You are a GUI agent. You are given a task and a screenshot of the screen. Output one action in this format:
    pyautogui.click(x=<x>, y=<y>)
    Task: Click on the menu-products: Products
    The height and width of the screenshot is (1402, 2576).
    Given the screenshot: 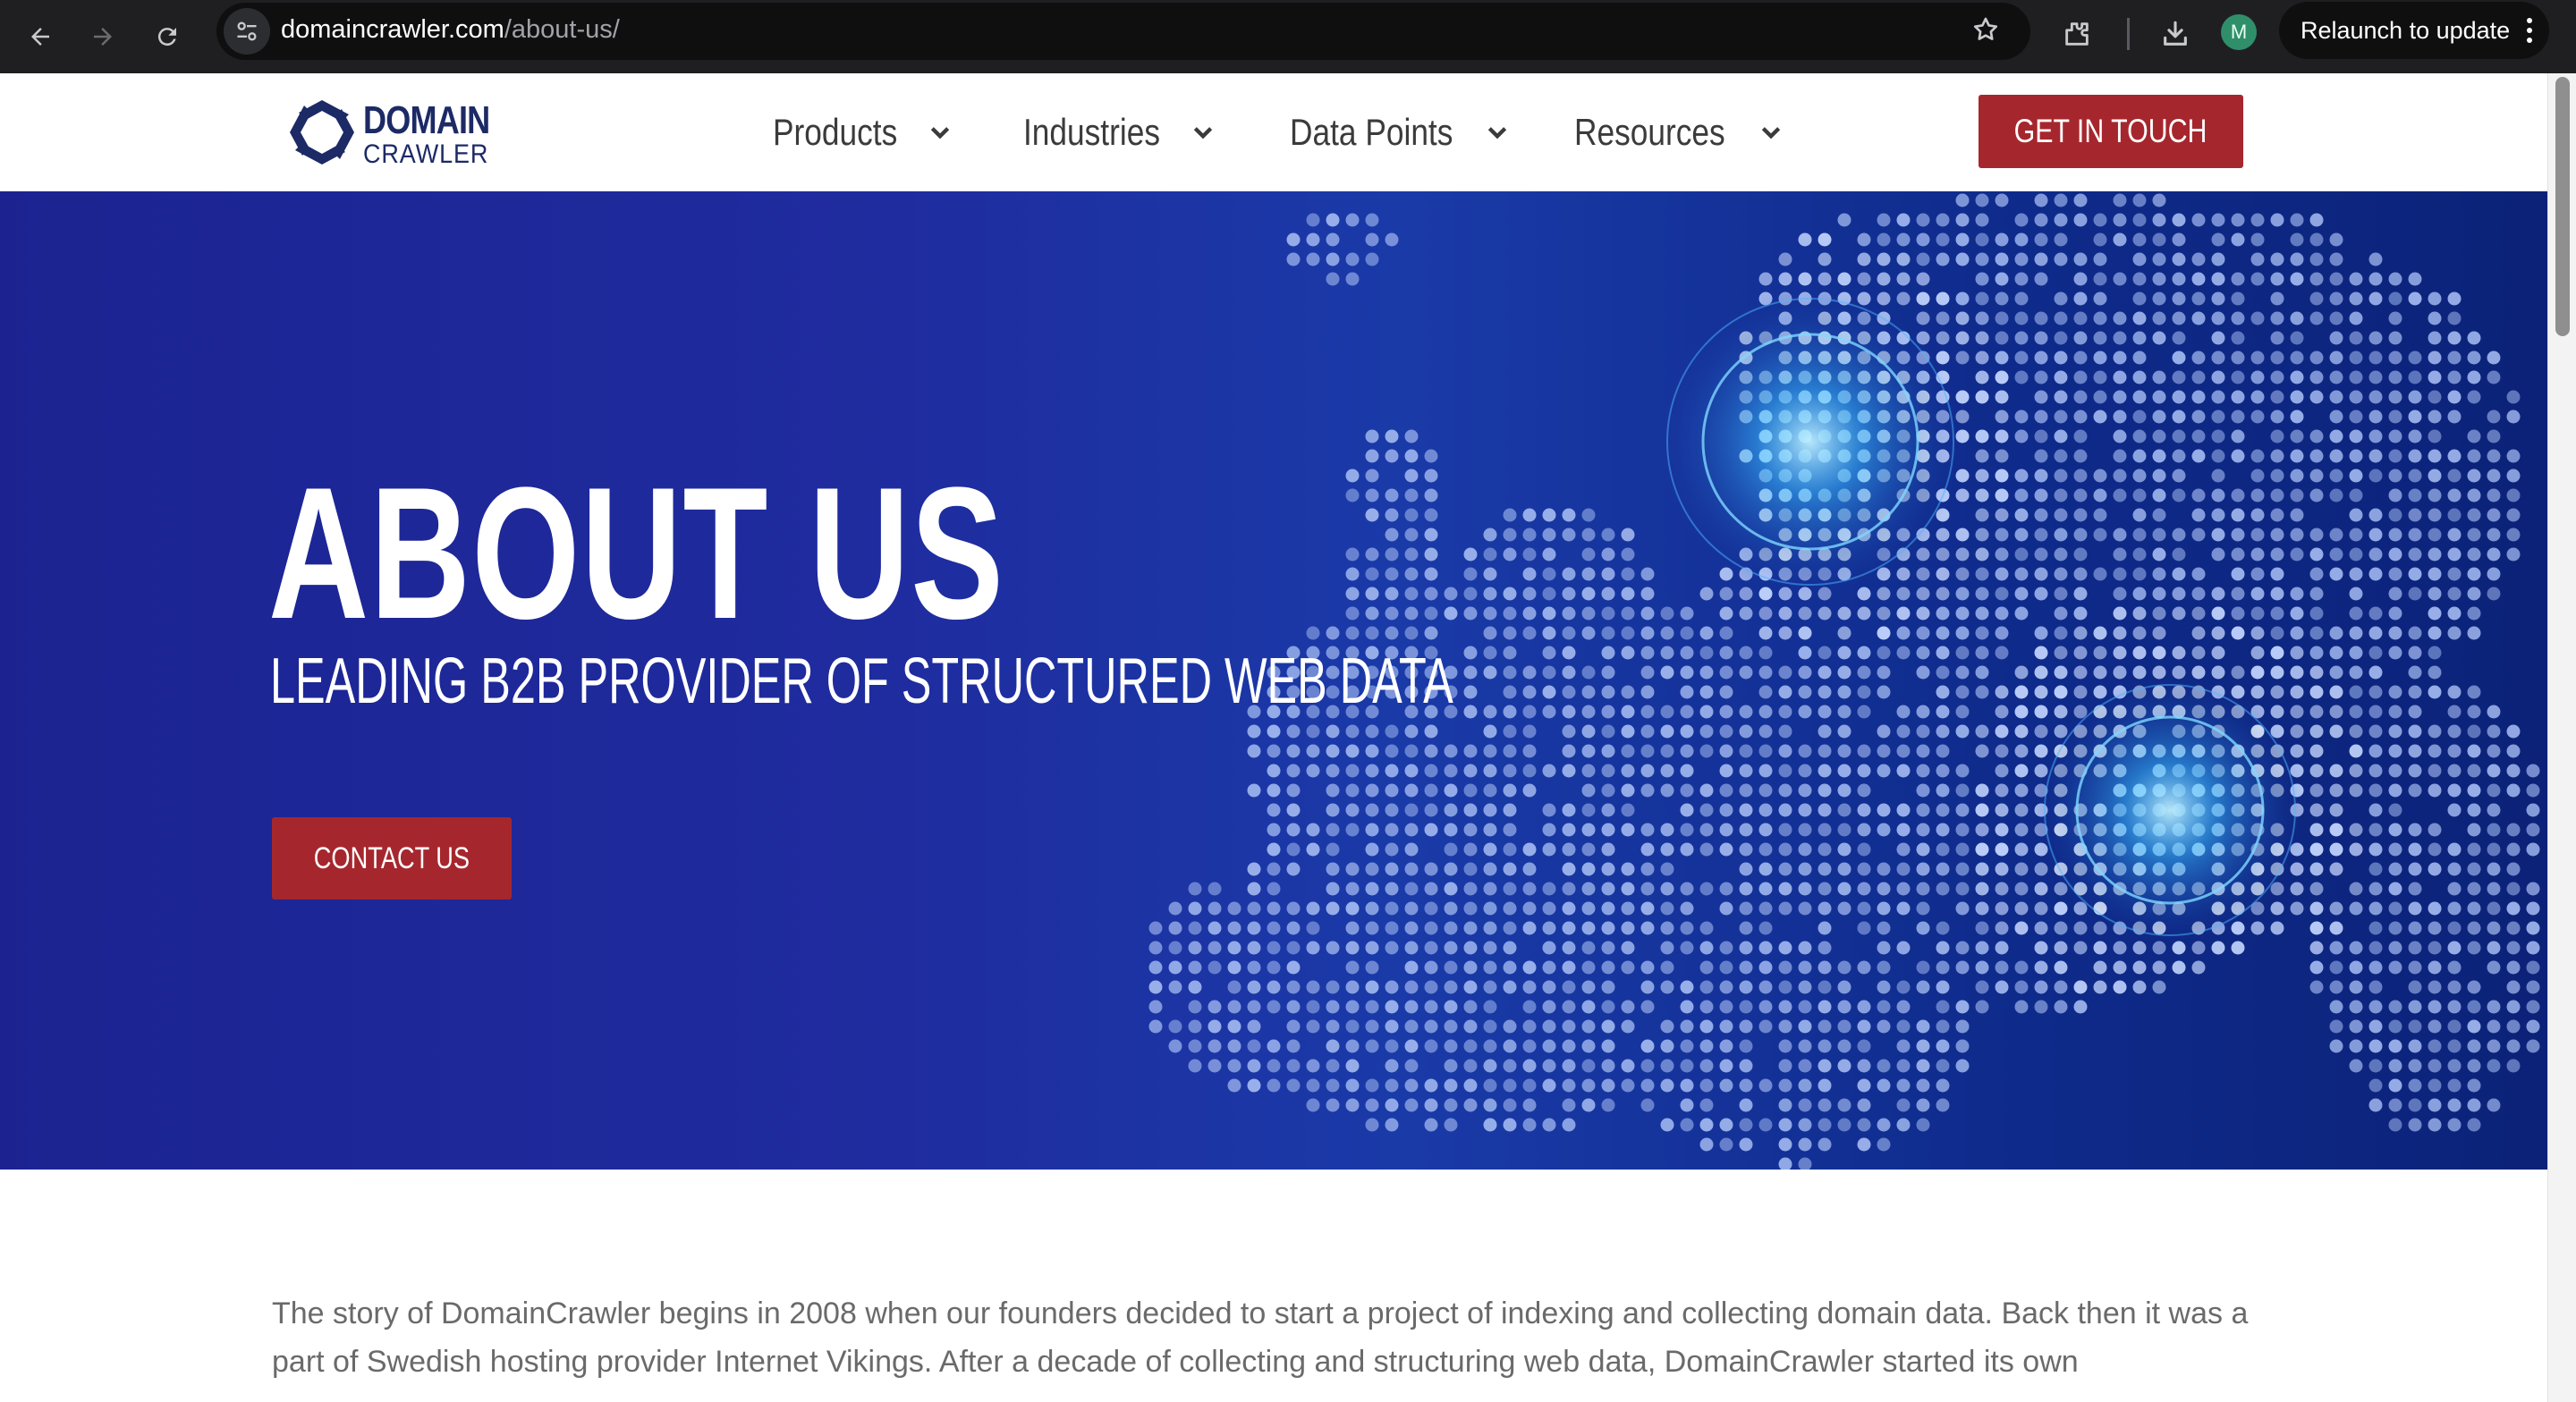 What is the action you would take?
    pyautogui.click(x=862, y=132)
    